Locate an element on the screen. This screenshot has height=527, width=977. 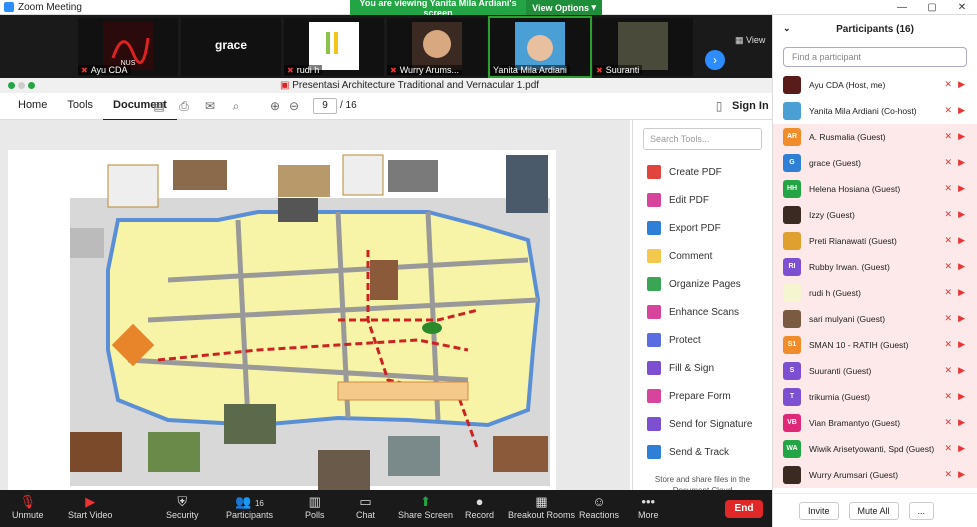
tool-item: Comment is located at coordinates (702, 256).